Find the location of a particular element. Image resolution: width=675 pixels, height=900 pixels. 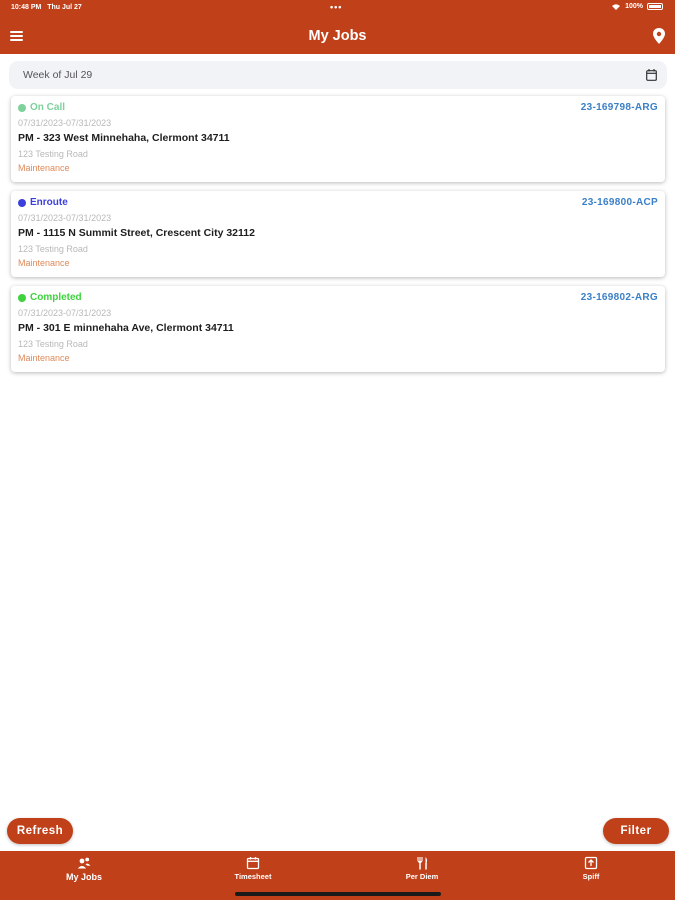

job-status: Enroute is located at coordinates (43, 202).